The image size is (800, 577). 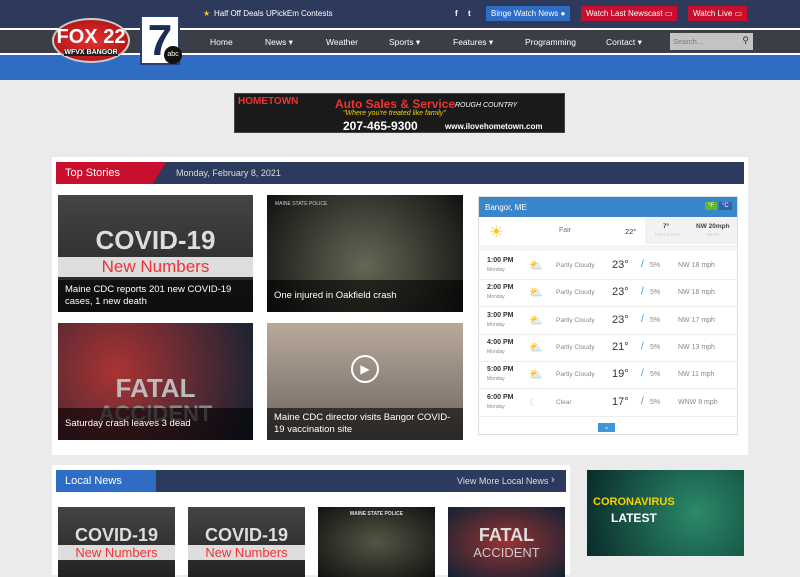 I want to click on search-icon: ⚲, so click(x=745, y=40).